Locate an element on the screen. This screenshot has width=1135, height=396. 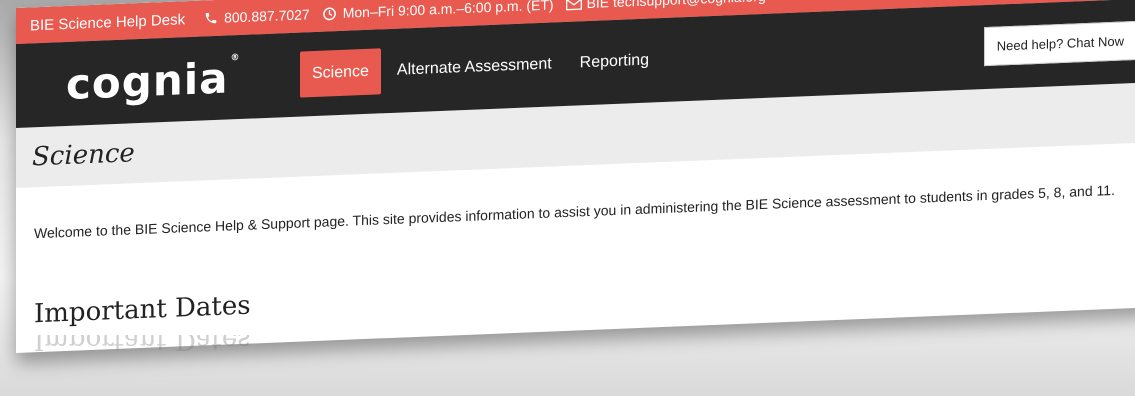
mail-icon is located at coordinates (573, 6).